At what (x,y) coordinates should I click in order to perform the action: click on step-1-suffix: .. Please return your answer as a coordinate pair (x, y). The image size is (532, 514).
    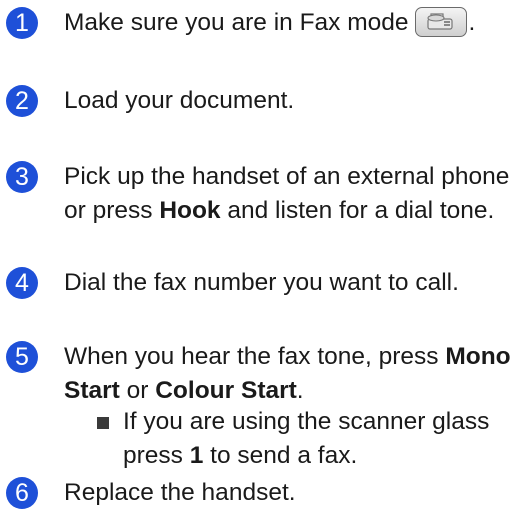
    Looking at the image, I should click on (472, 22).